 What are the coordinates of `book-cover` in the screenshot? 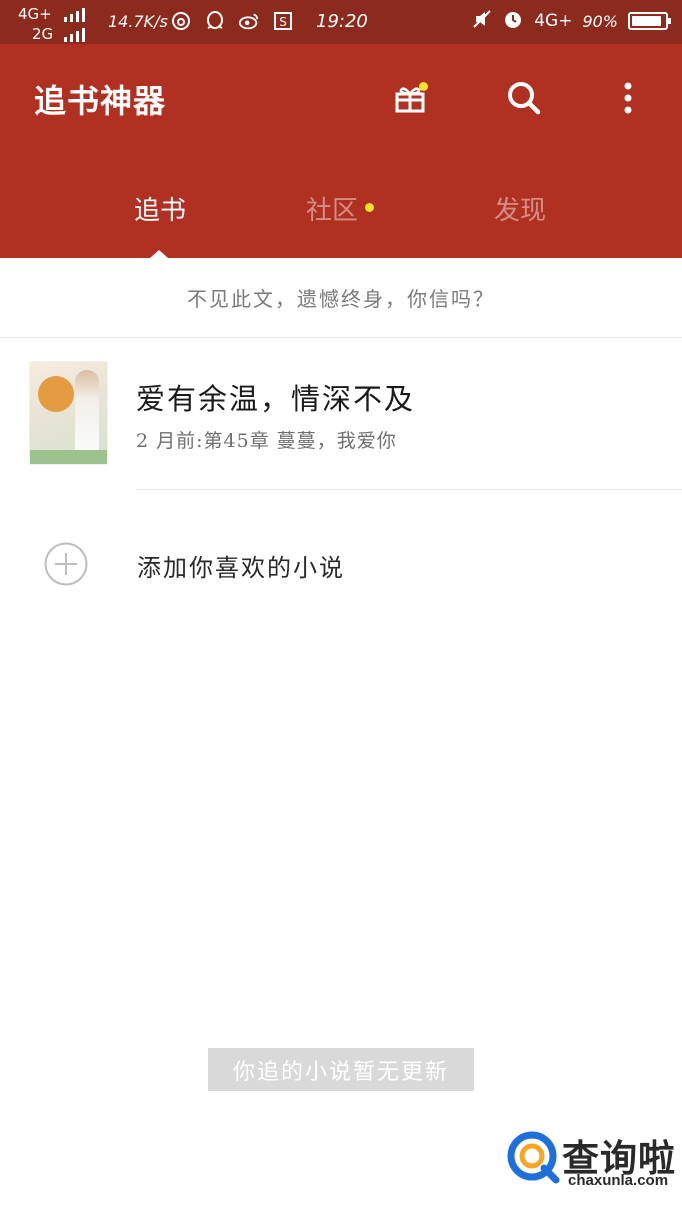 It's located at (68, 413).